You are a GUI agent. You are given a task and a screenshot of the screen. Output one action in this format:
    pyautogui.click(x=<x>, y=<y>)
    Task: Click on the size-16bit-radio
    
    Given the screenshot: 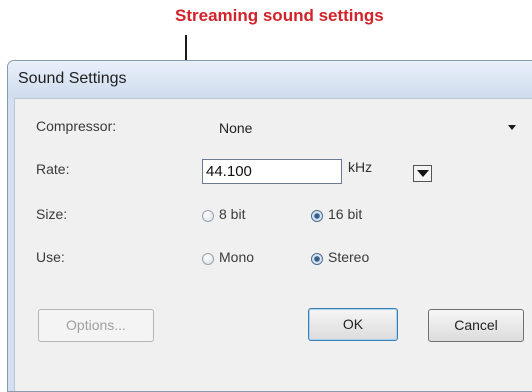 What is the action you would take?
    pyautogui.click(x=317, y=216)
    